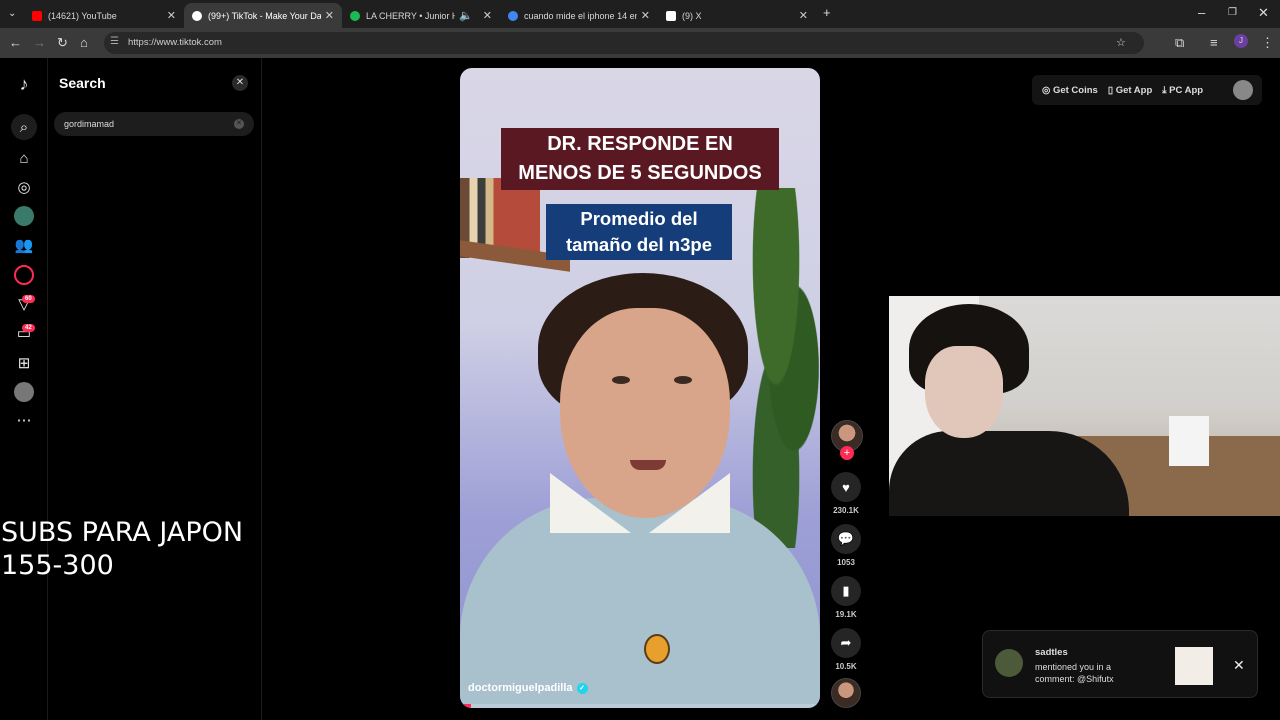 This screenshot has height=720, width=1280. What do you see at coordinates (89, 124) in the screenshot?
I see `search-query: gordimamad` at bounding box center [89, 124].